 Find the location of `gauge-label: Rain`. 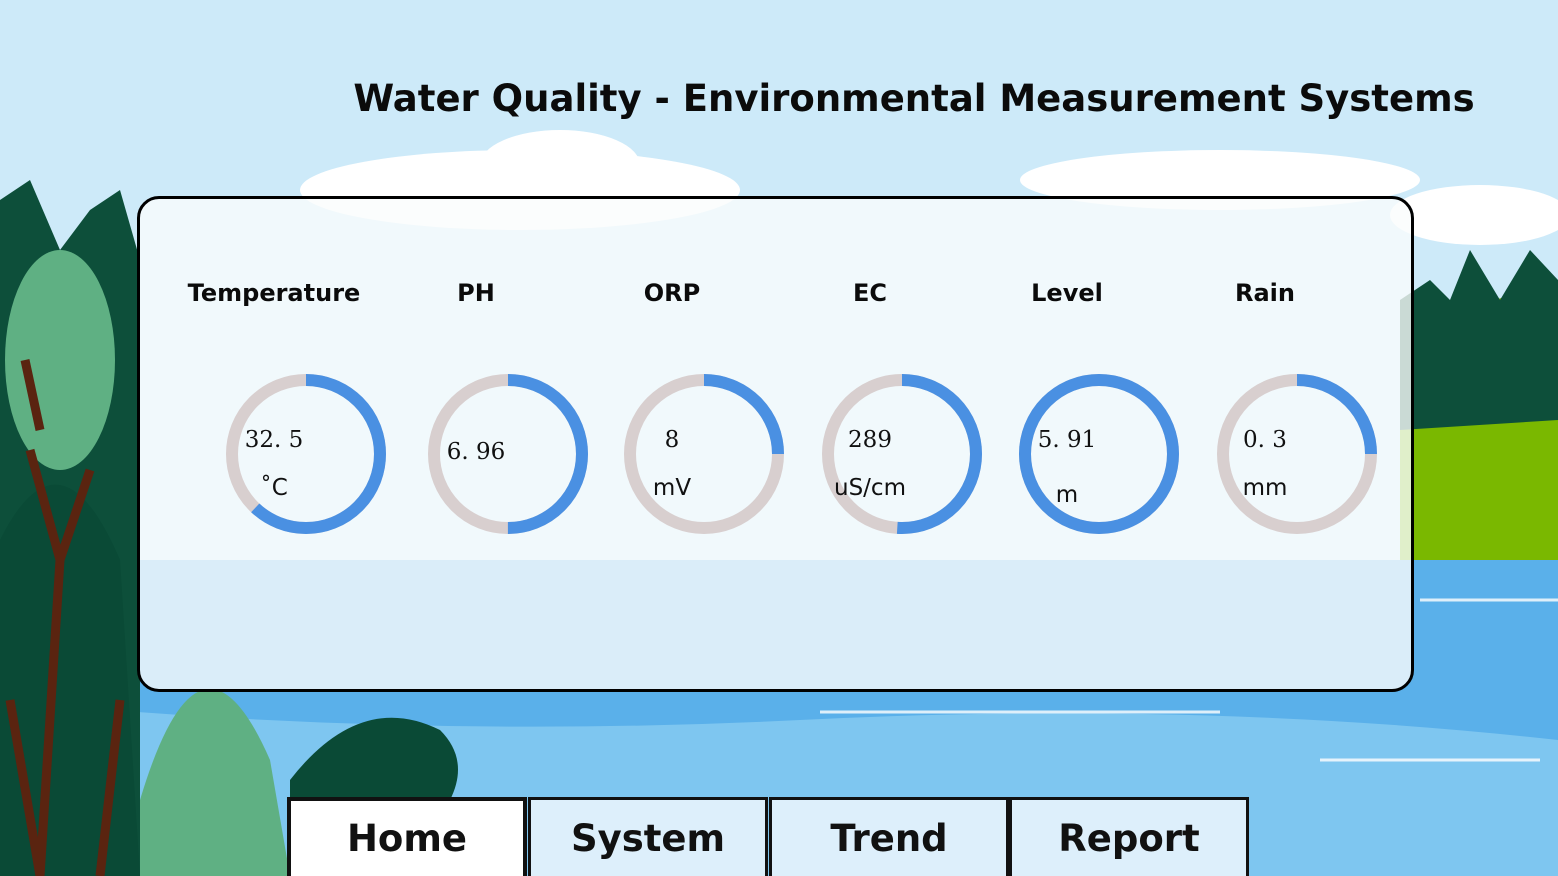

gauge-label: Rain is located at coordinates (1265, 293).